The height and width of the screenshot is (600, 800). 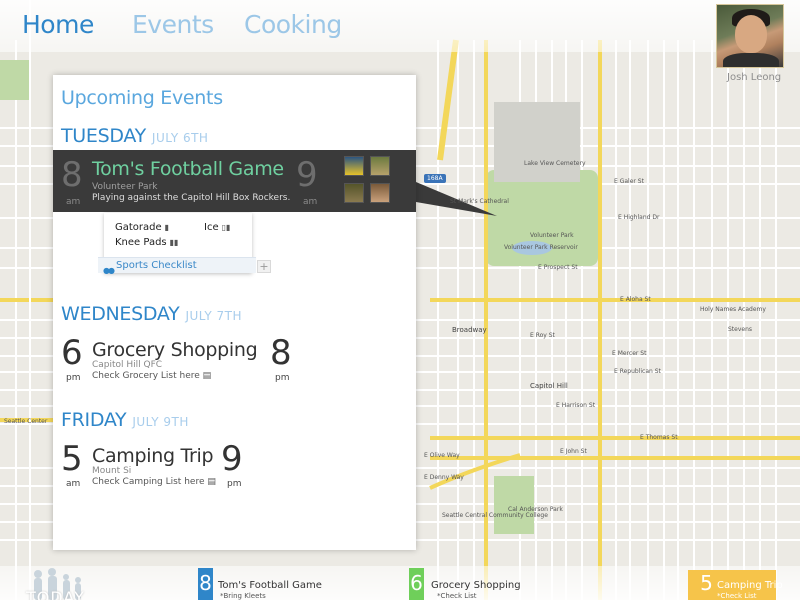 What do you see at coordinates (125, 187) in the screenshot?
I see `event-location: Volunteer Park` at bounding box center [125, 187].